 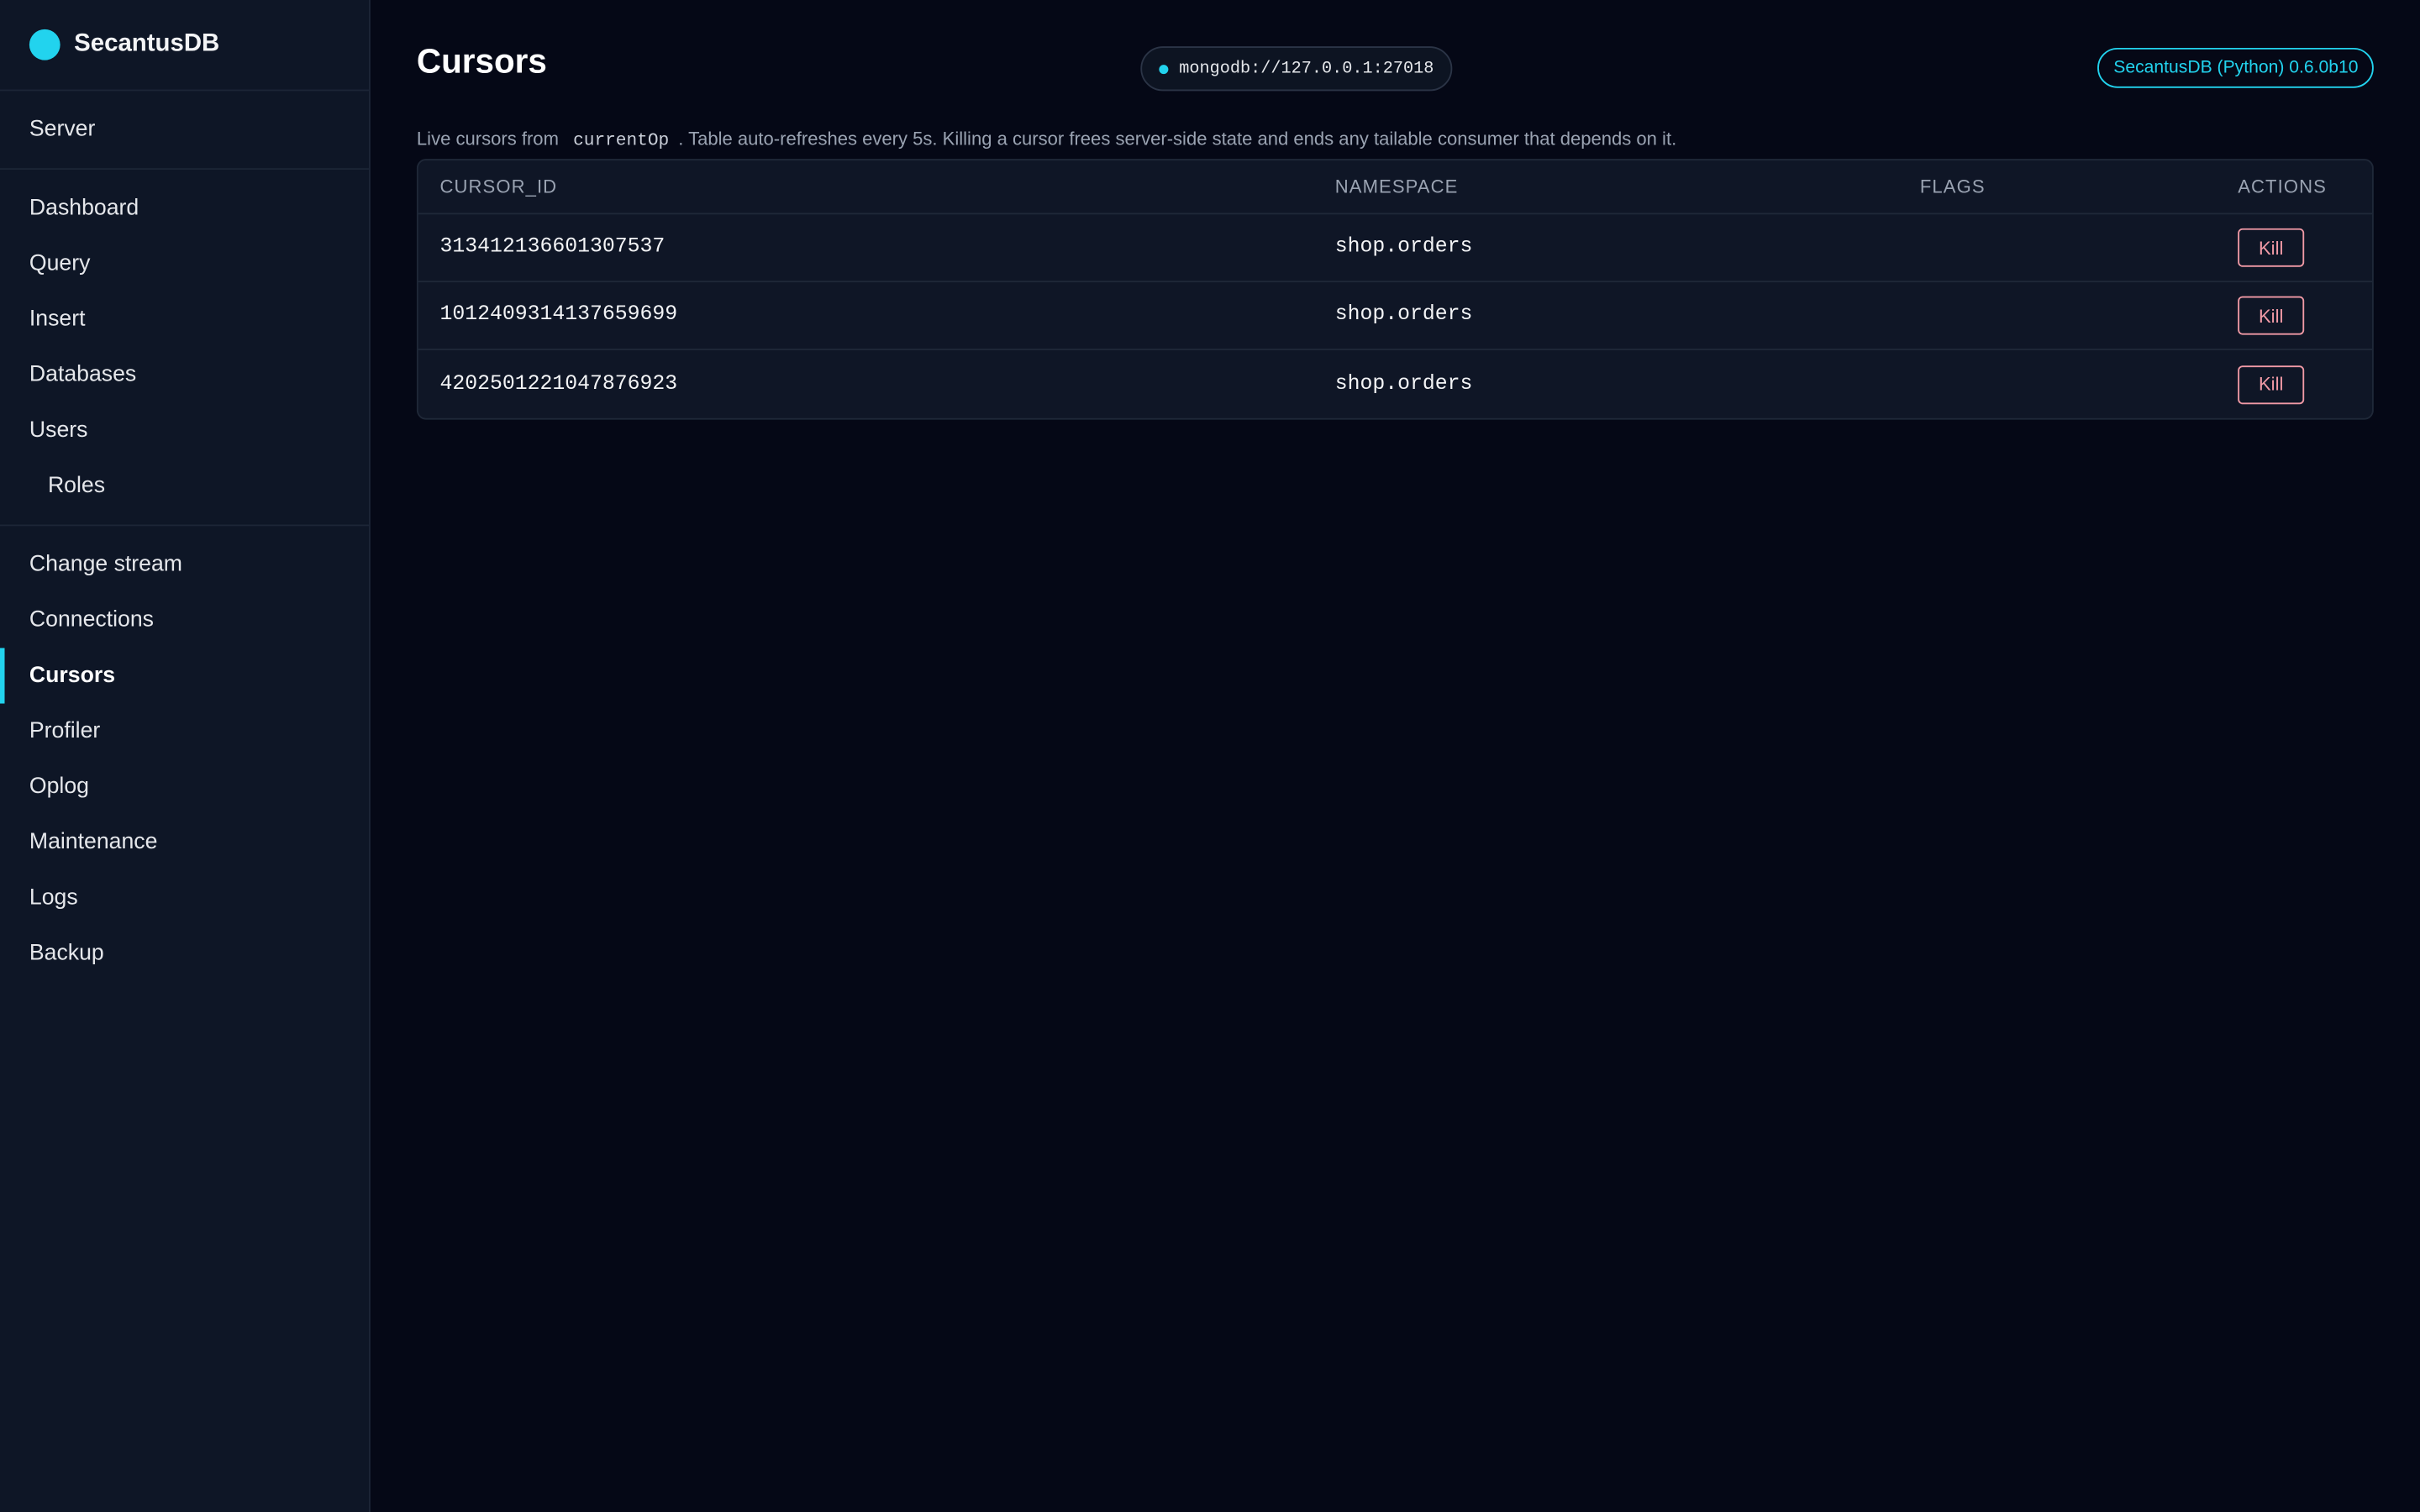 What do you see at coordinates (558, 315) in the screenshot?
I see `cursor-id-cell: 1012409314137659699` at bounding box center [558, 315].